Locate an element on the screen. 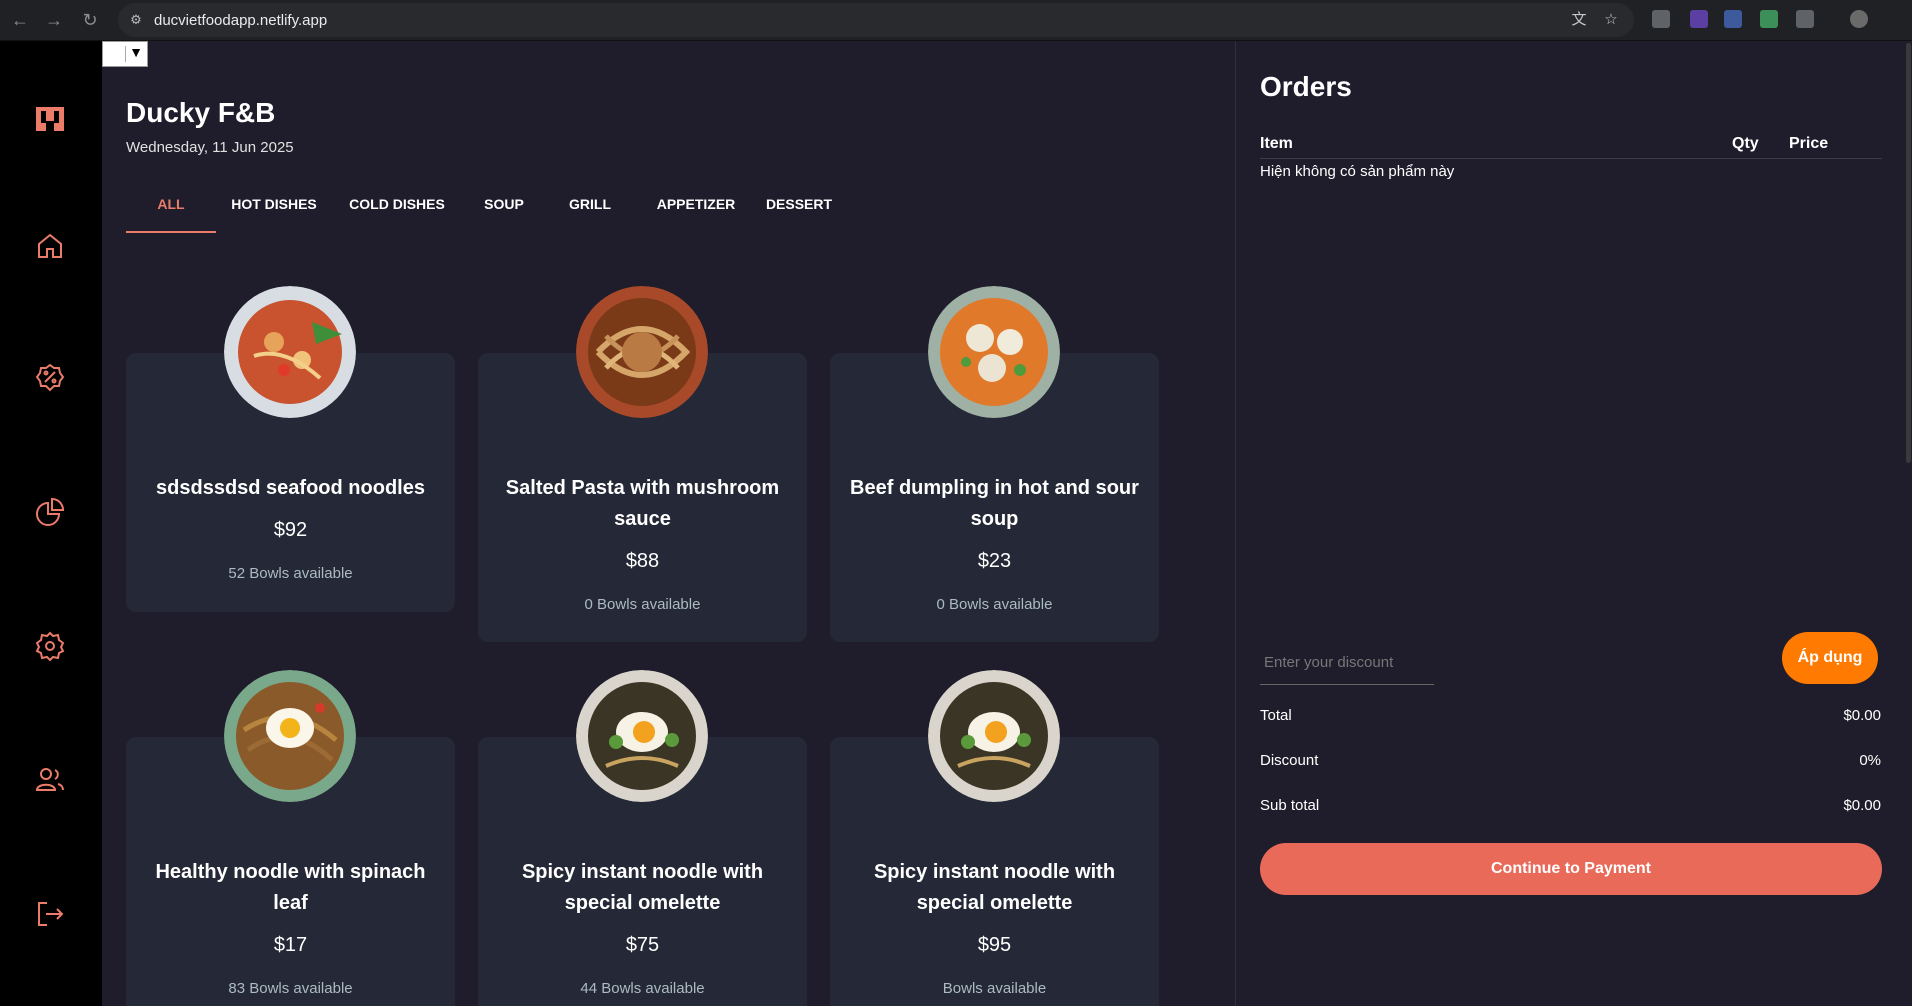 This screenshot has width=1912, height=1006. apply-discount-button: Áp dụng is located at coordinates (1830, 658).